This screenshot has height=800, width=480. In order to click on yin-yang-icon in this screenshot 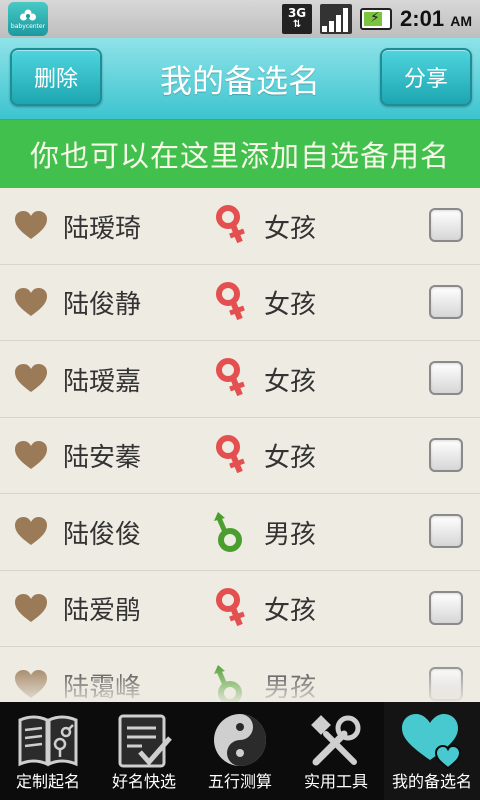, I will do `click(240, 740)`.